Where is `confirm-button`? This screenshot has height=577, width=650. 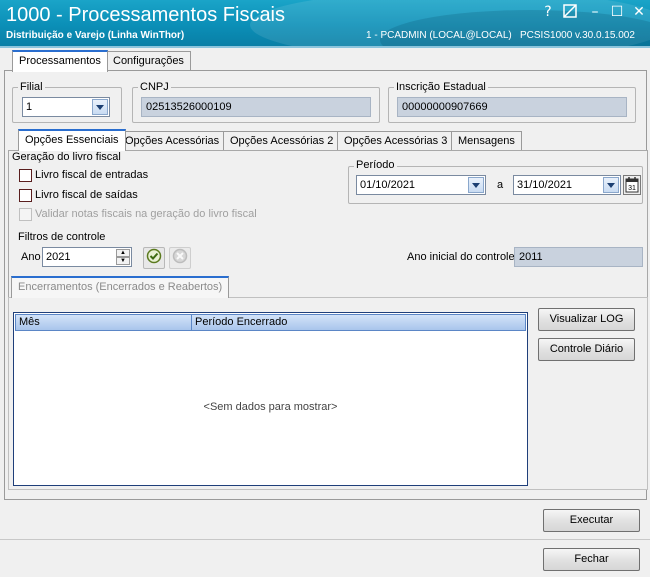
confirm-button is located at coordinates (154, 258).